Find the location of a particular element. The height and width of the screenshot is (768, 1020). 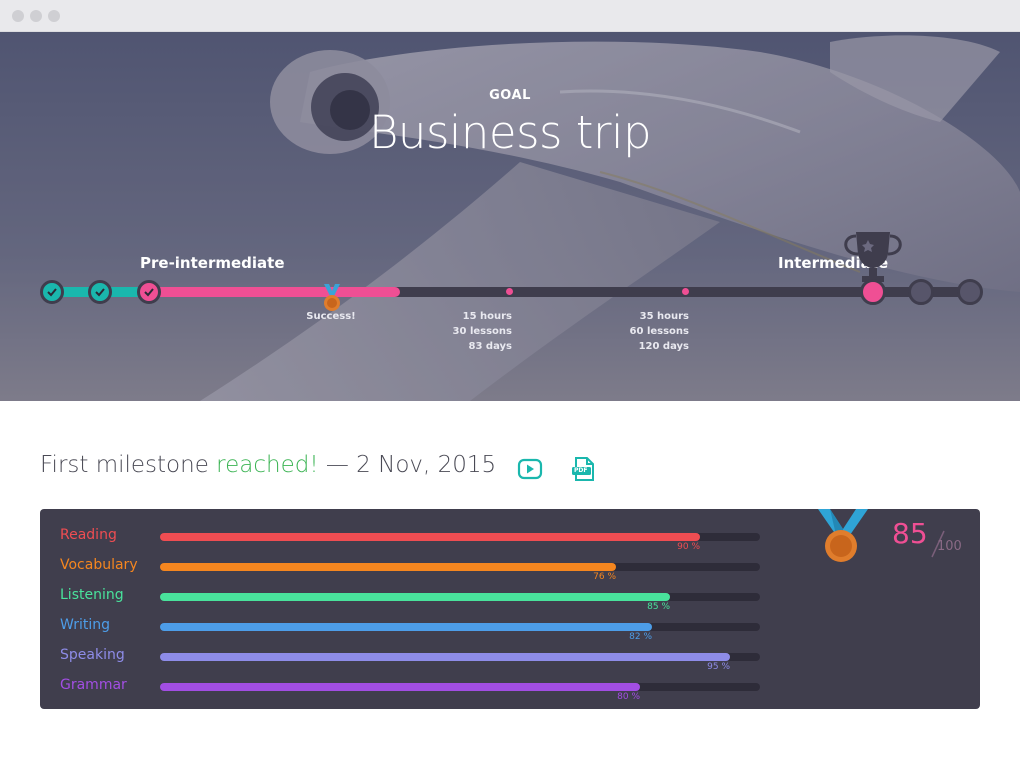

pdf-download-button: PDF is located at coordinates (584, 469).